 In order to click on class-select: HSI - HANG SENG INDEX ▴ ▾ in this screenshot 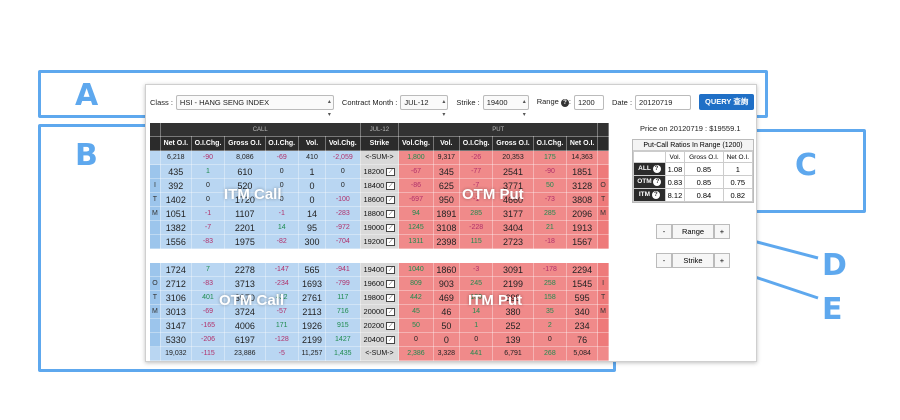, I will do `click(254, 106)`.